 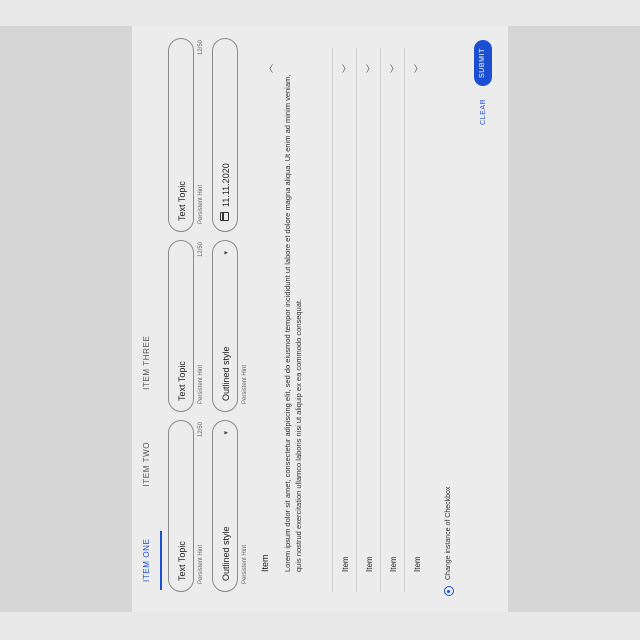 What do you see at coordinates (448, 533) in the screenshot?
I see `checkbox-label: Change instance of Checkbox` at bounding box center [448, 533].